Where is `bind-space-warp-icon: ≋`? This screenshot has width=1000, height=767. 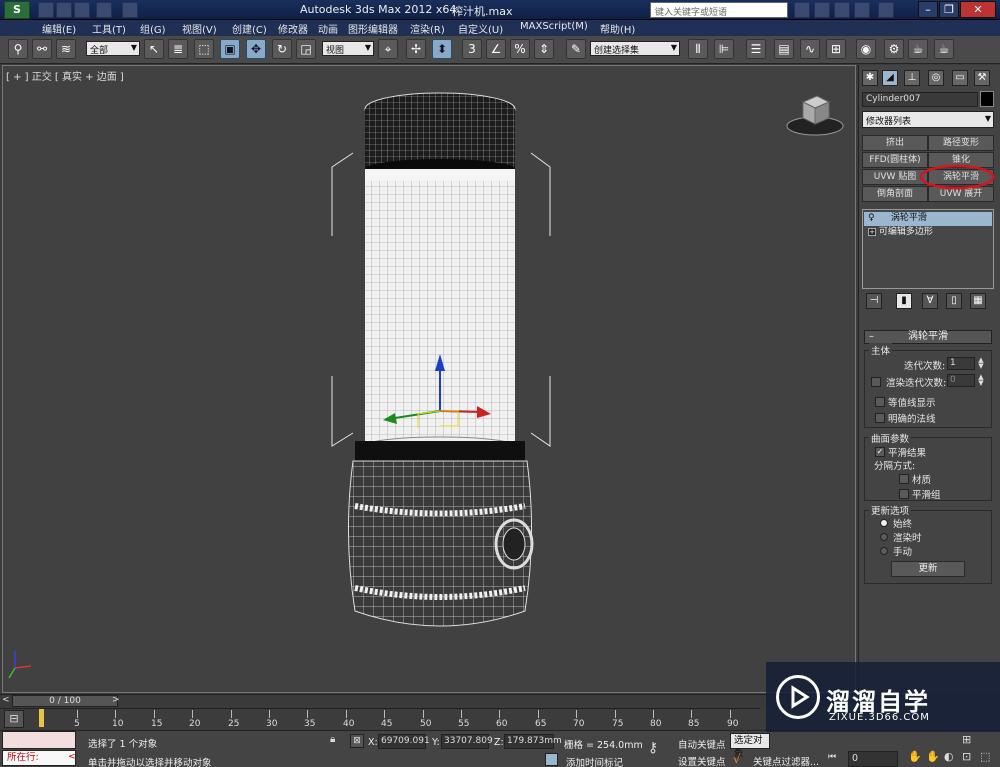
bind-space-warp-icon: ≋ is located at coordinates (66, 49).